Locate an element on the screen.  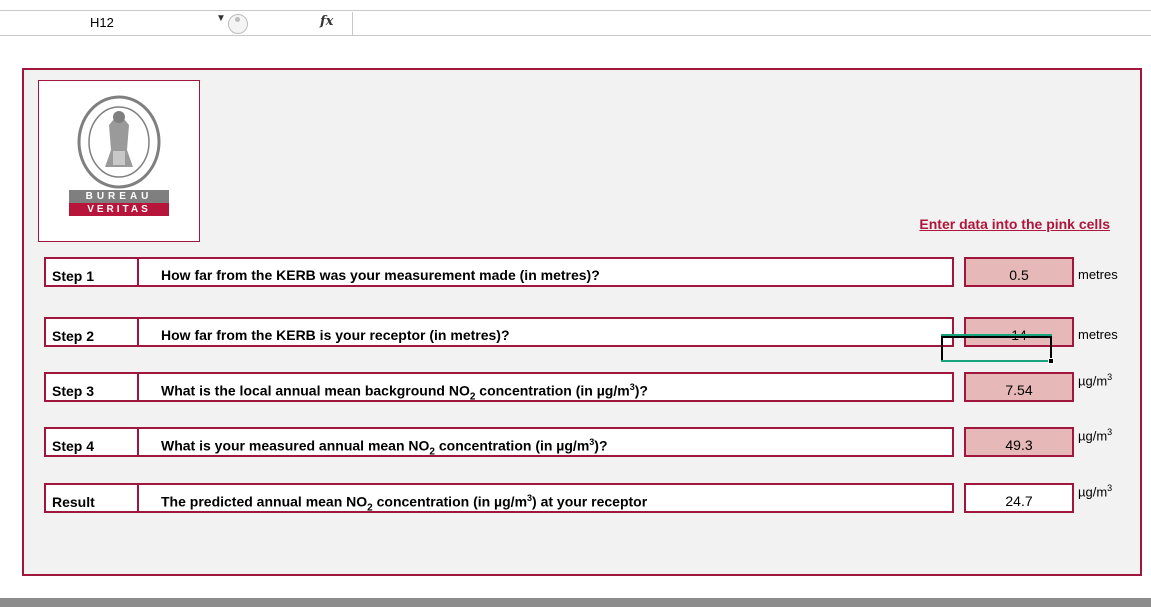
seal-icon is located at coordinates (119, 142).